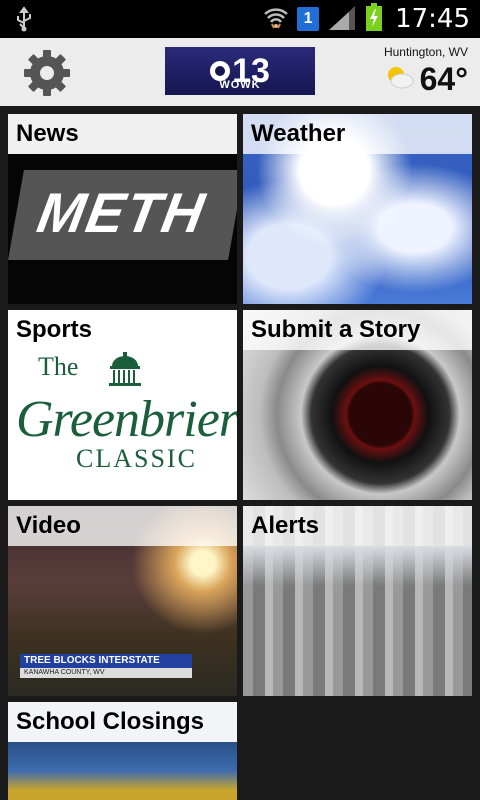 The image size is (480, 800). I want to click on tile-weather: Weather, so click(357, 209).